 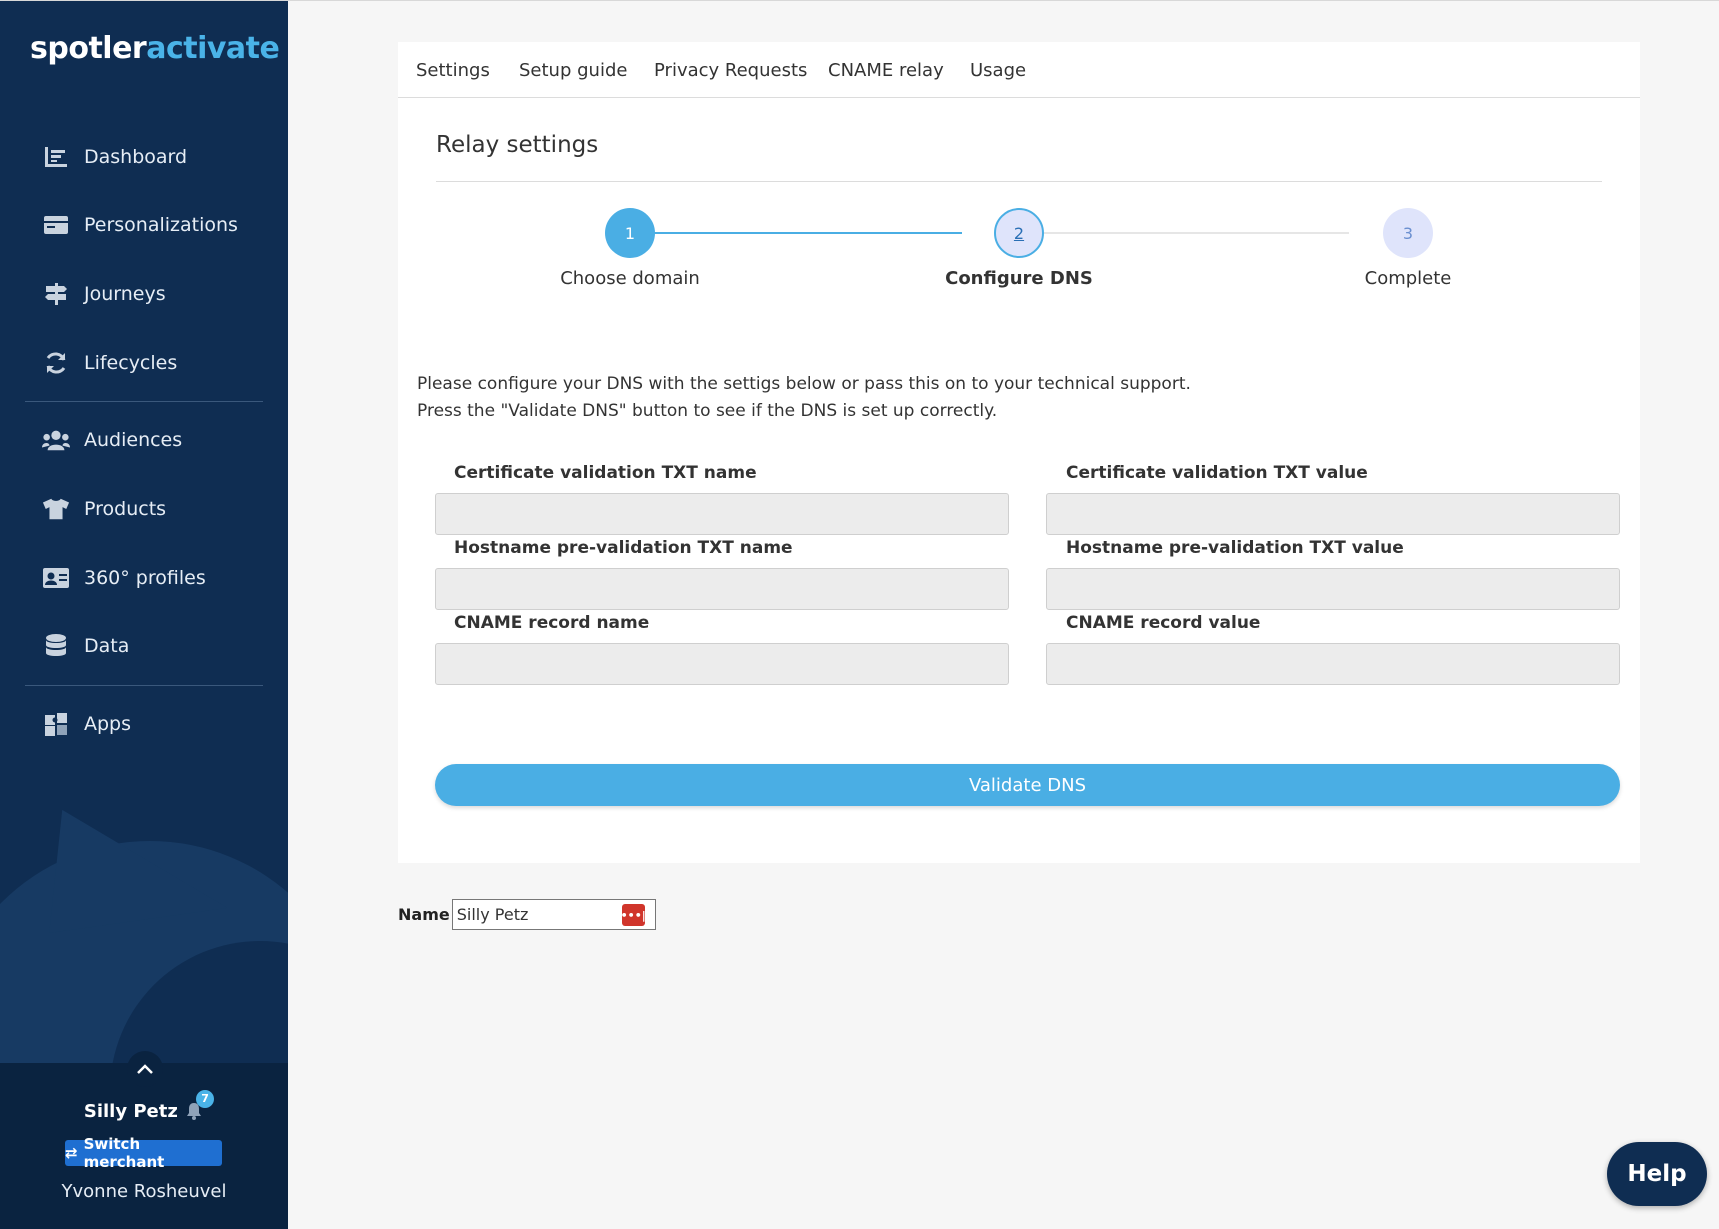 I want to click on brand-logo: spotleractivate, so click(x=155, y=48).